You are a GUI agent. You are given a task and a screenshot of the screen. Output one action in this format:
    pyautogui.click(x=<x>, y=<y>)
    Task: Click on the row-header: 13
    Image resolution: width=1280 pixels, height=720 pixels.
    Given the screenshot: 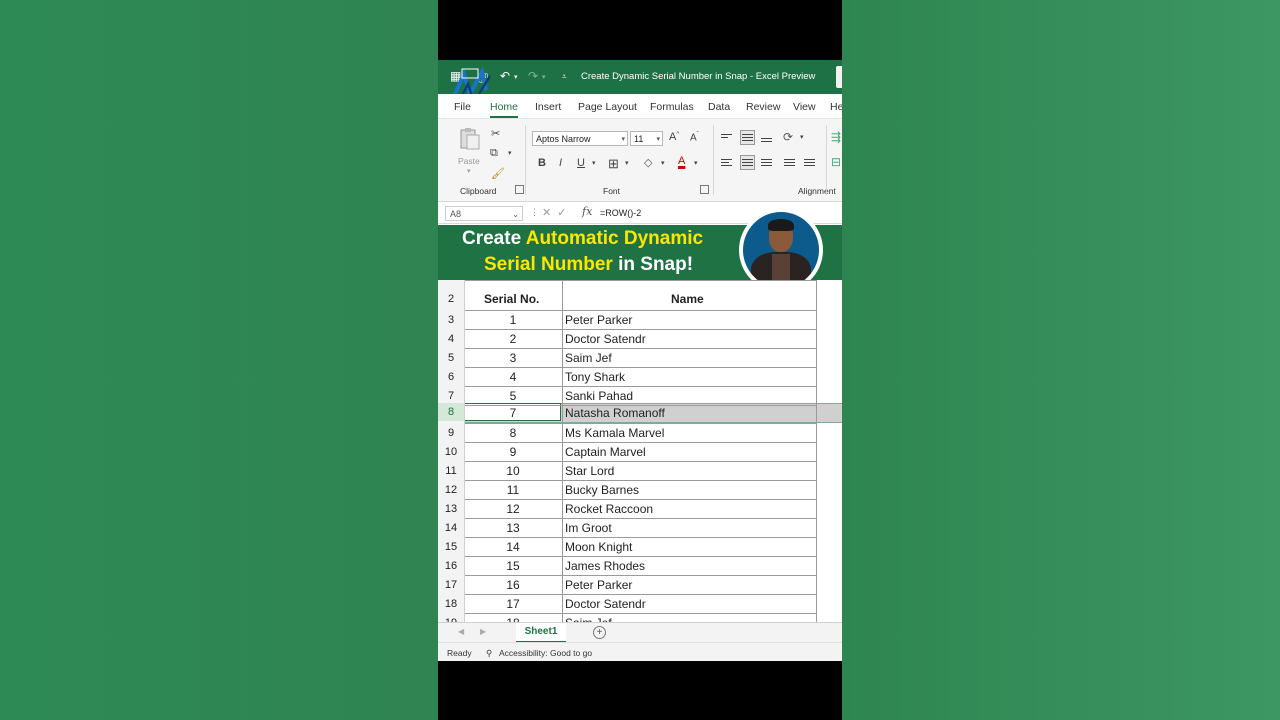 What is the action you would take?
    pyautogui.click(x=451, y=509)
    